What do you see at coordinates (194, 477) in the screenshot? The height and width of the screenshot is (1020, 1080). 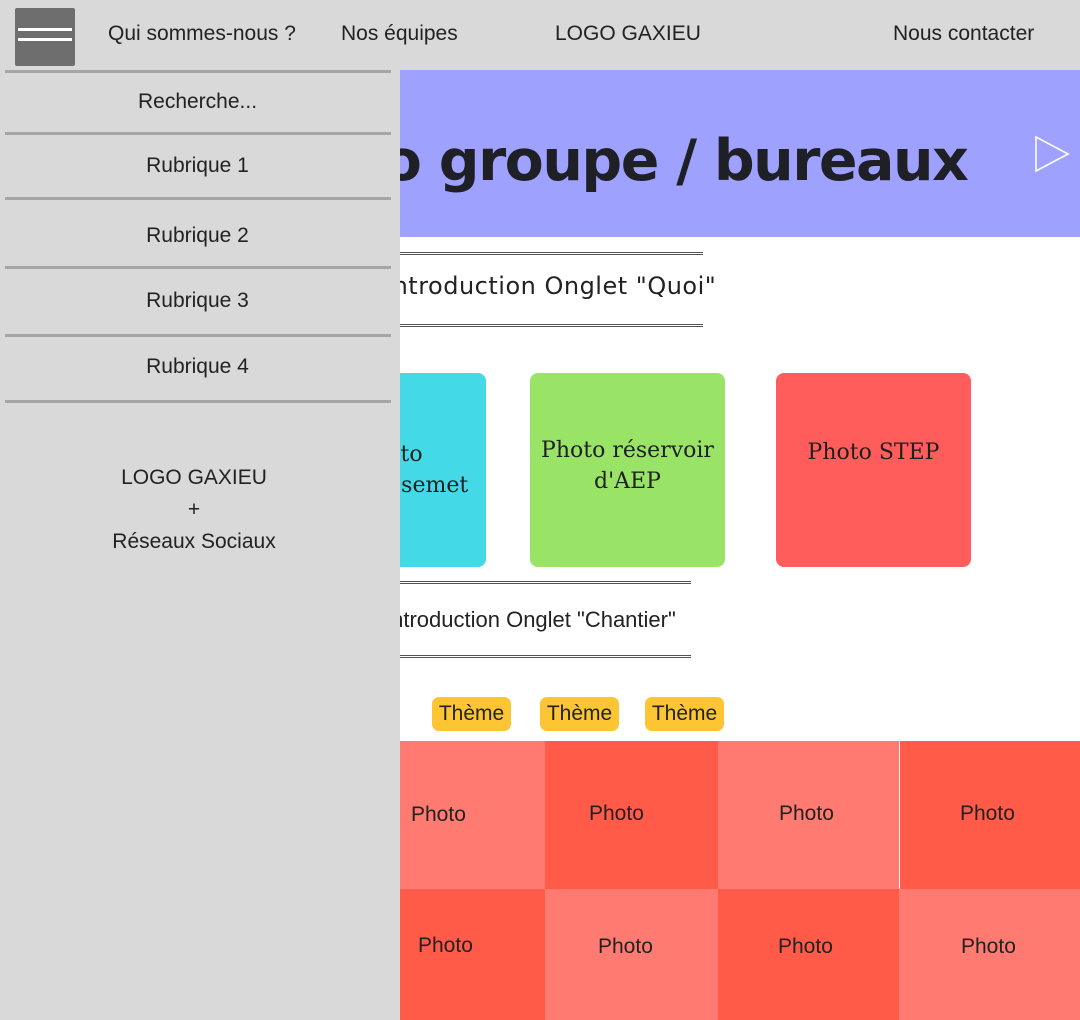 I see `drawer-footer-logo: LOGO GAXIEU` at bounding box center [194, 477].